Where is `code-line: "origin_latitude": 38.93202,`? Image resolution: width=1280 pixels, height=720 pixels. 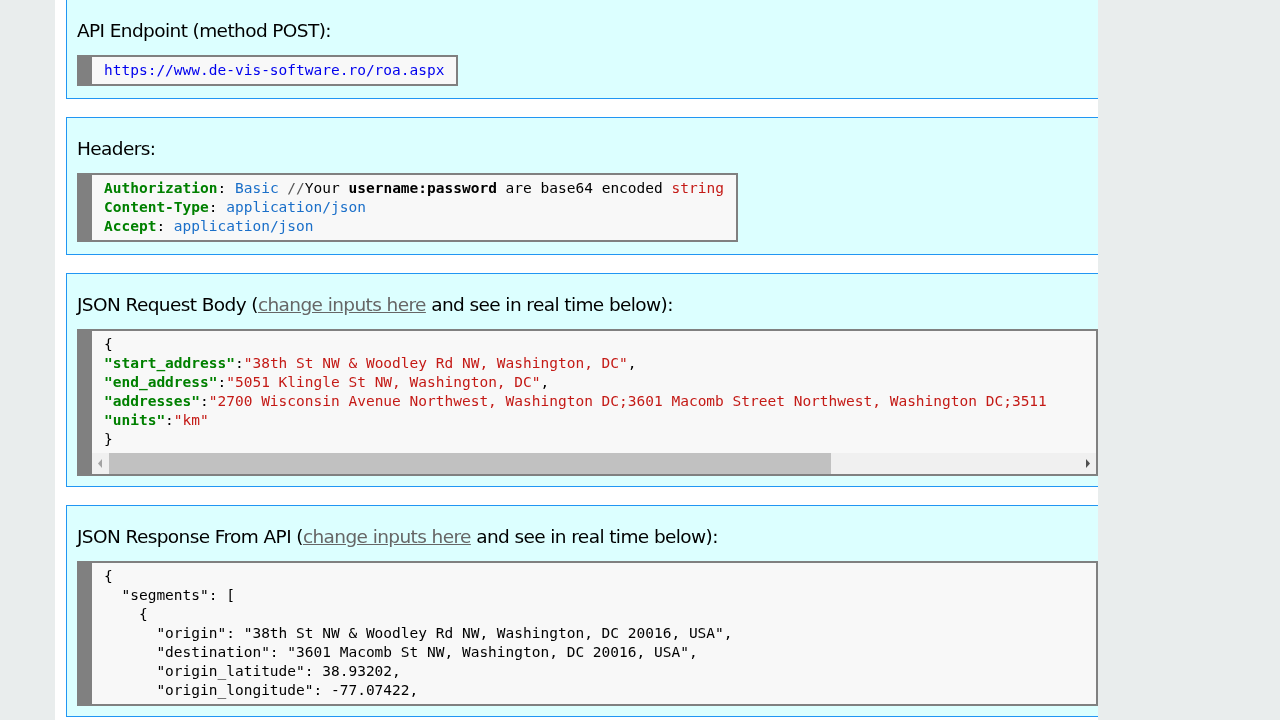 code-line: "origin_latitude": 38.93202, is located at coordinates (278, 671).